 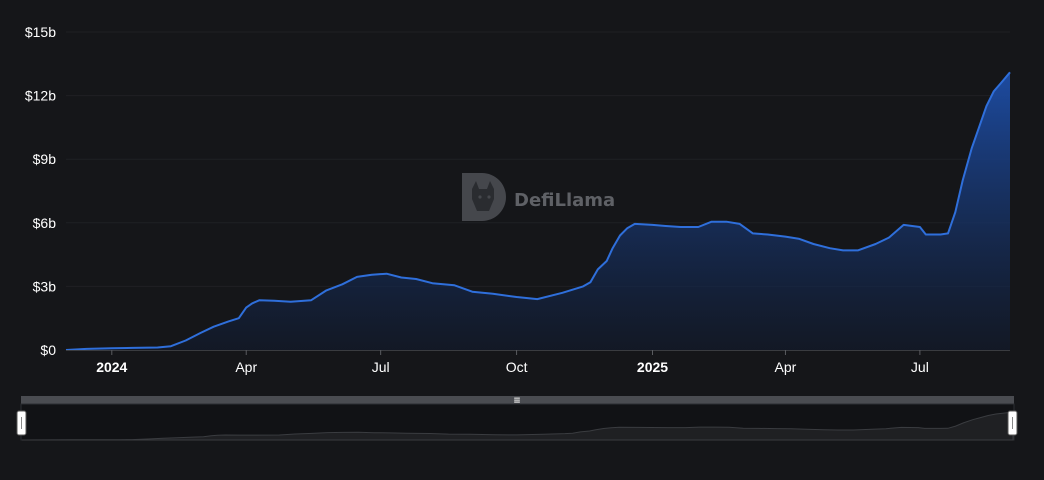 What do you see at coordinates (45, 286) in the screenshot?
I see `y-tick-label: $3b` at bounding box center [45, 286].